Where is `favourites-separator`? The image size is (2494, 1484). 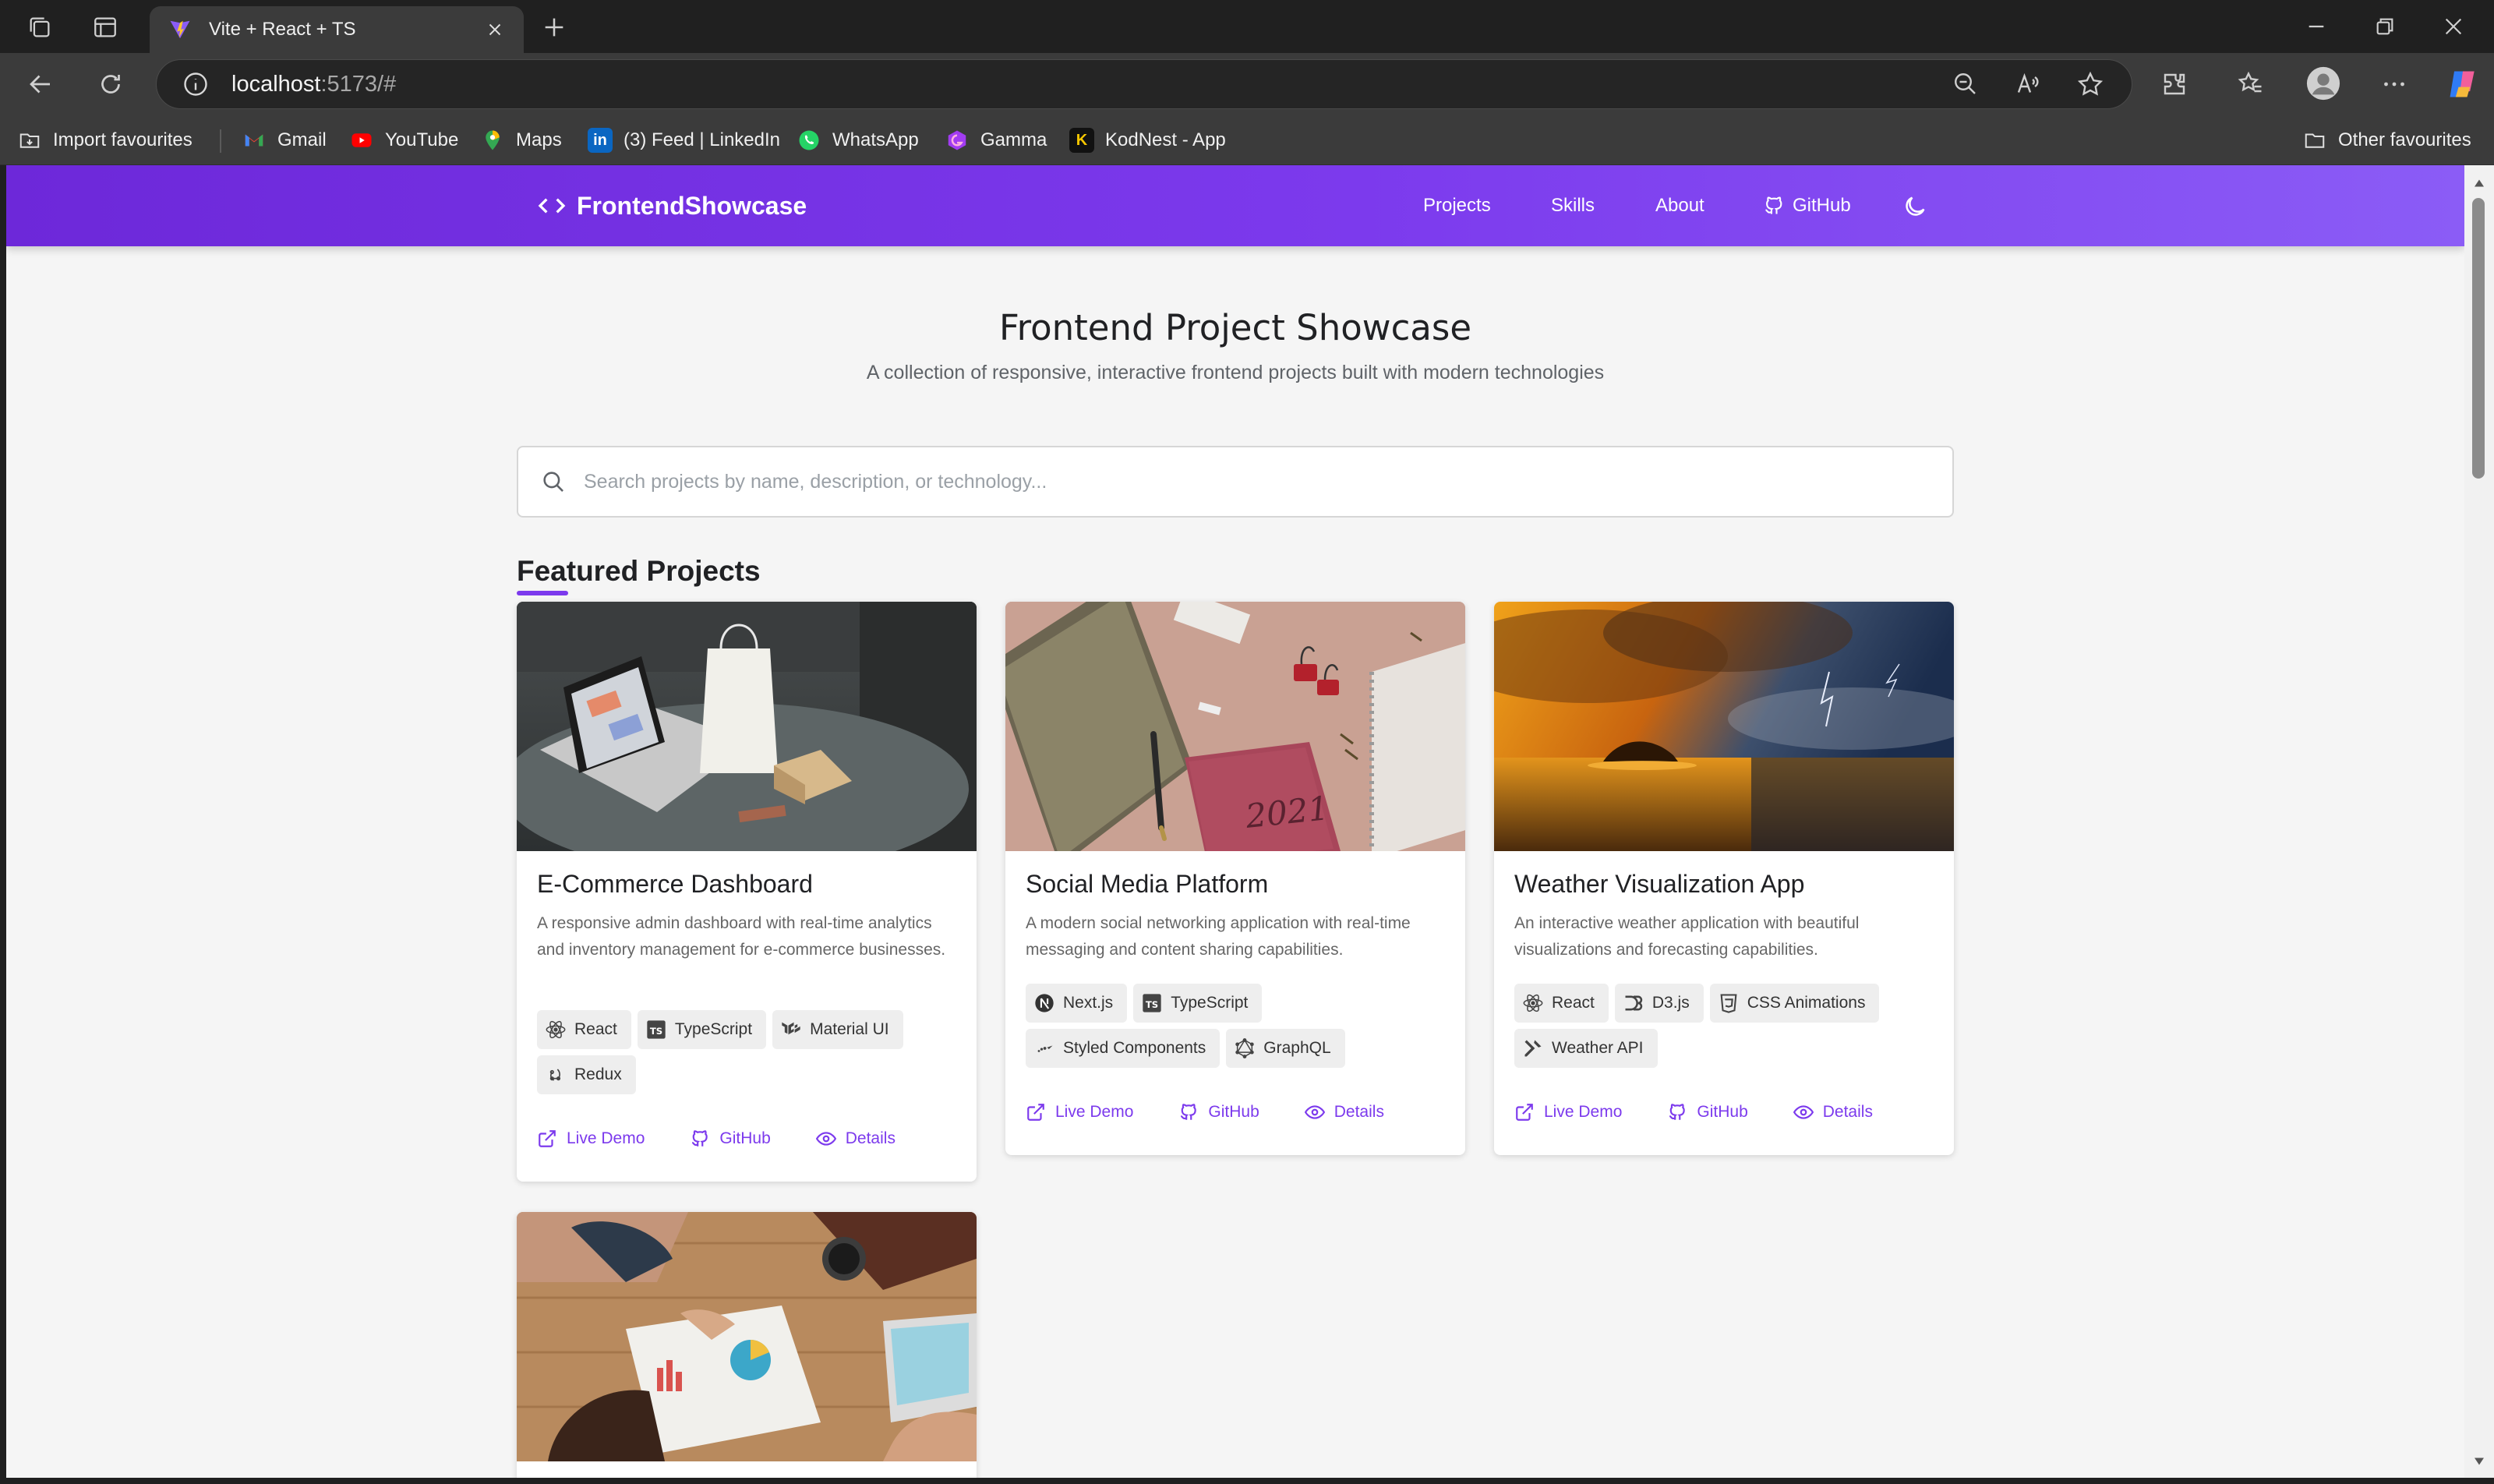
favourites-separator is located at coordinates (220, 141).